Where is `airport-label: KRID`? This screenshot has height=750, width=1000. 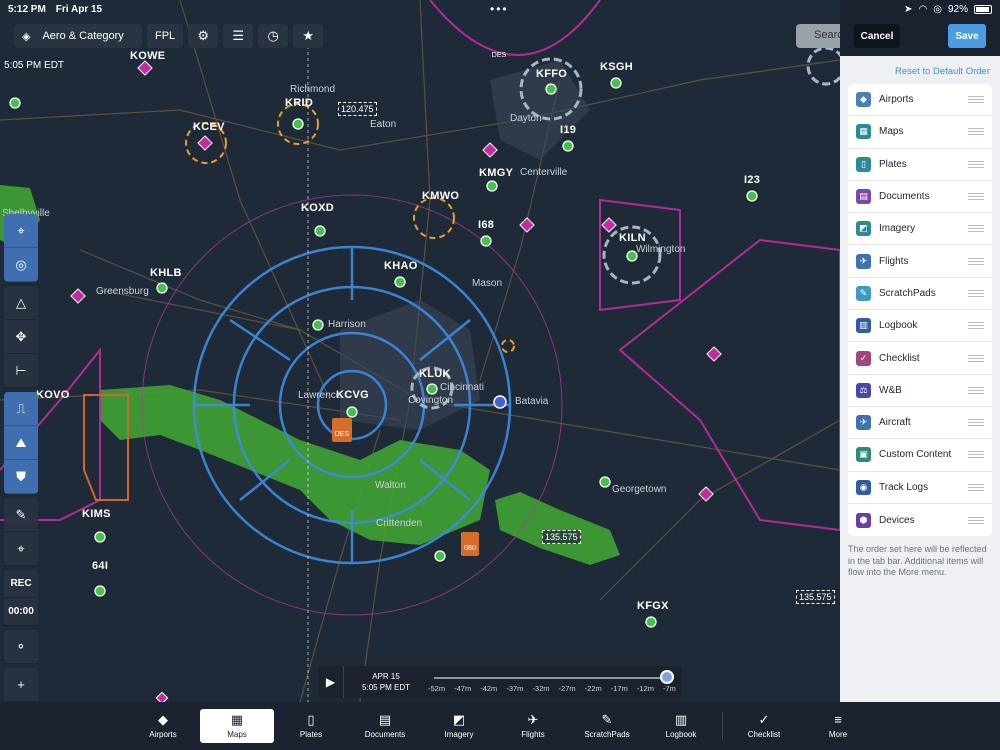 airport-label: KRID is located at coordinates (299, 103).